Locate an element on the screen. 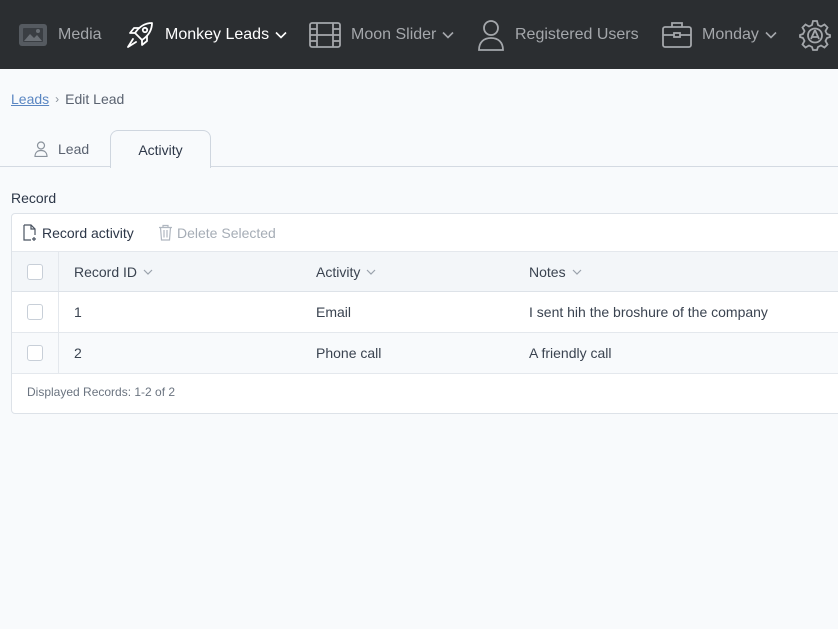  nav-registered-users-label: Registered Users is located at coordinates (577, 34).